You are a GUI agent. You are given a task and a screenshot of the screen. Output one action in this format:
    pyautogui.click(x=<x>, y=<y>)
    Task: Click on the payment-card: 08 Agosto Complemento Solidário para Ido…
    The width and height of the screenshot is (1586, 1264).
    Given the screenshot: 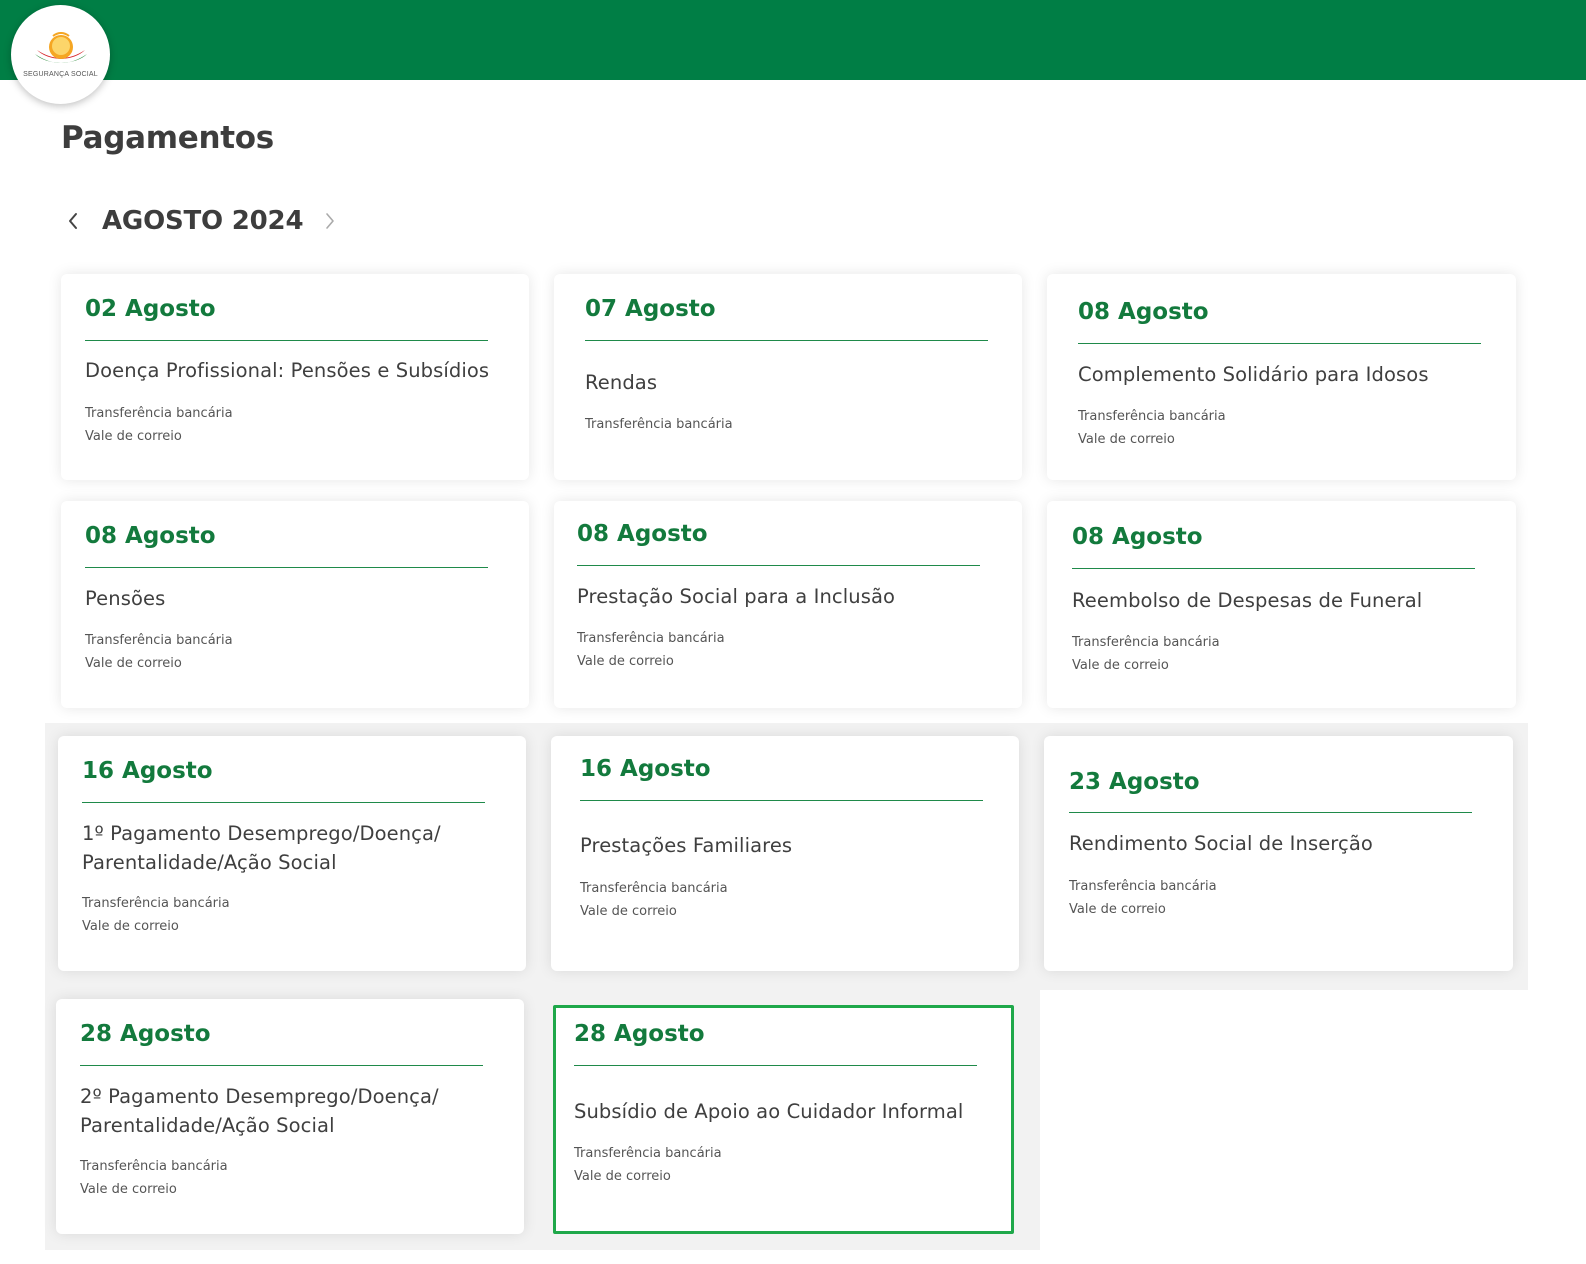 What is the action you would take?
    pyautogui.click(x=1281, y=377)
    